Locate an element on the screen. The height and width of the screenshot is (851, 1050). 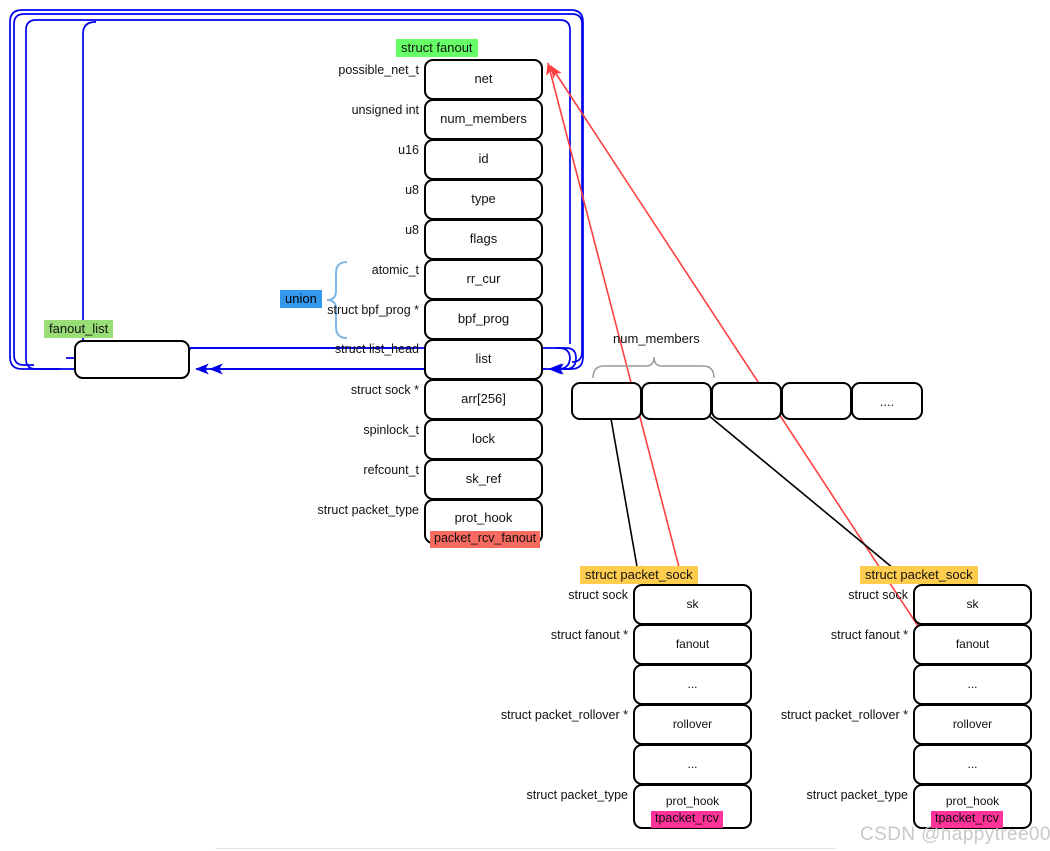
fanout-field-net-label: net is located at coordinates (483, 79).